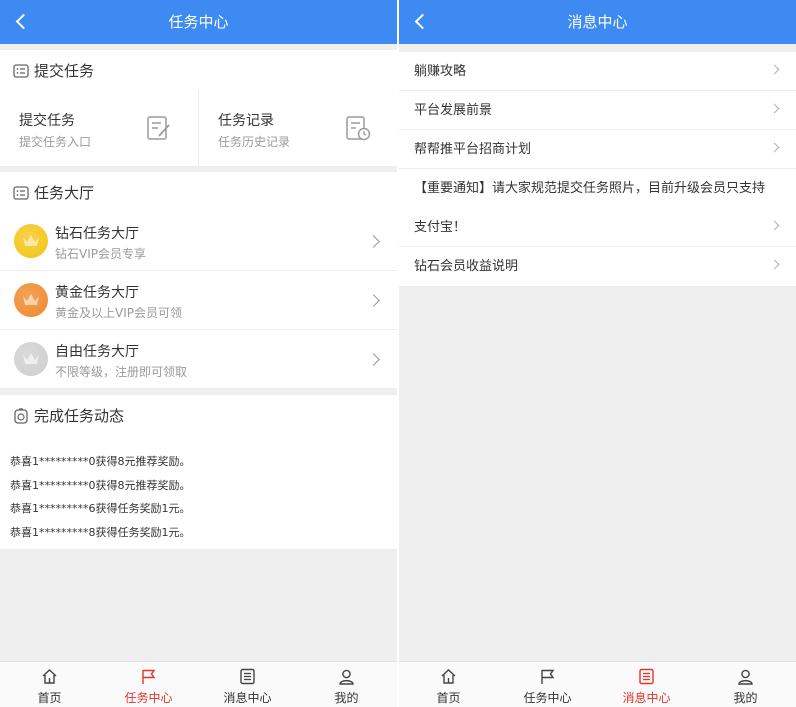  What do you see at coordinates (31, 300) in the screenshot?
I see `gold-medal-icon` at bounding box center [31, 300].